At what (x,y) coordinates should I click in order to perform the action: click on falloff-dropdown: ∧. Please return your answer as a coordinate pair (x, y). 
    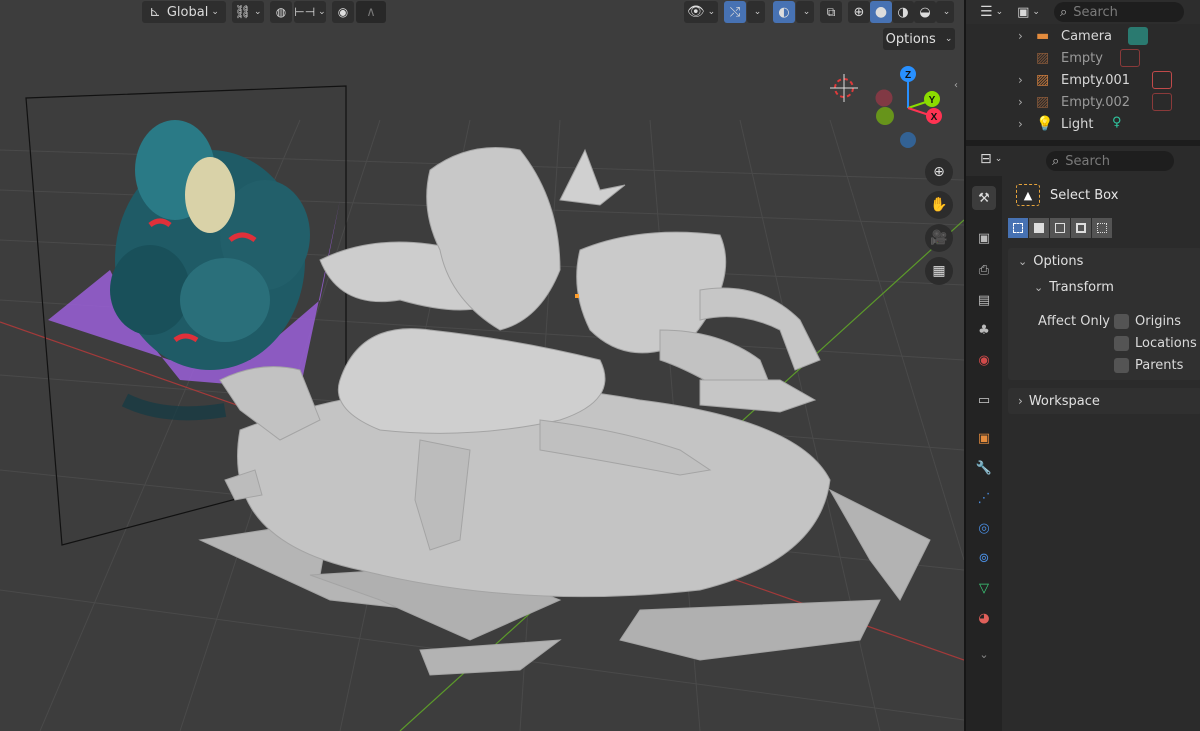
    Looking at the image, I should click on (371, 12).